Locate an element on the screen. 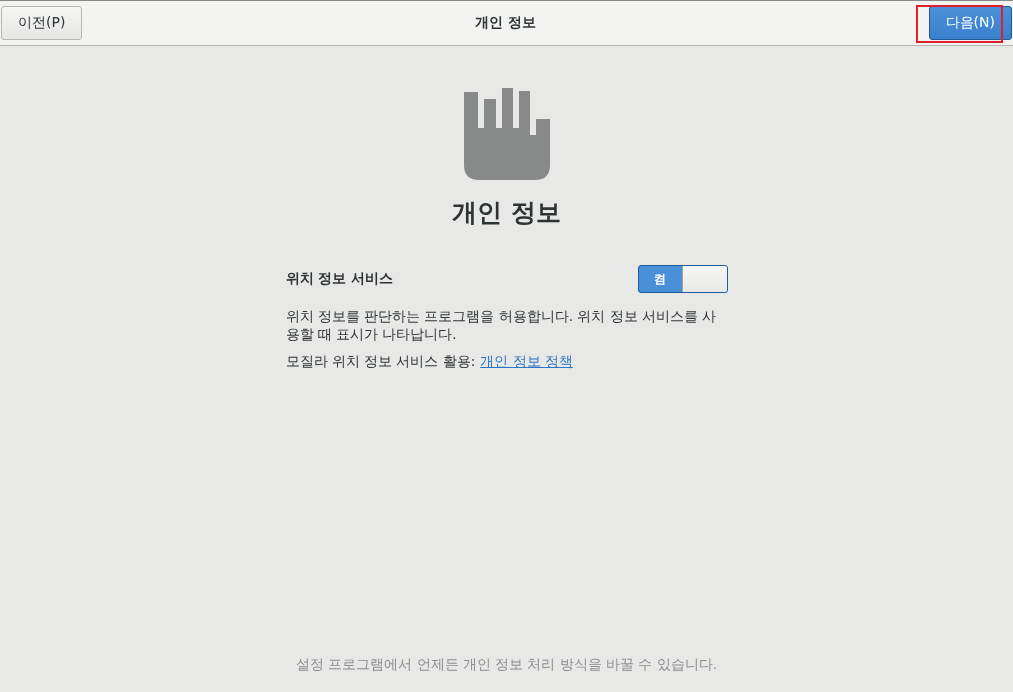 This screenshot has height=692, width=1013. footer-note: 설정 프로그램에서 언제든 개인 정보 처리 방식을 바꿀 수 있습니다. is located at coordinates (506, 665).